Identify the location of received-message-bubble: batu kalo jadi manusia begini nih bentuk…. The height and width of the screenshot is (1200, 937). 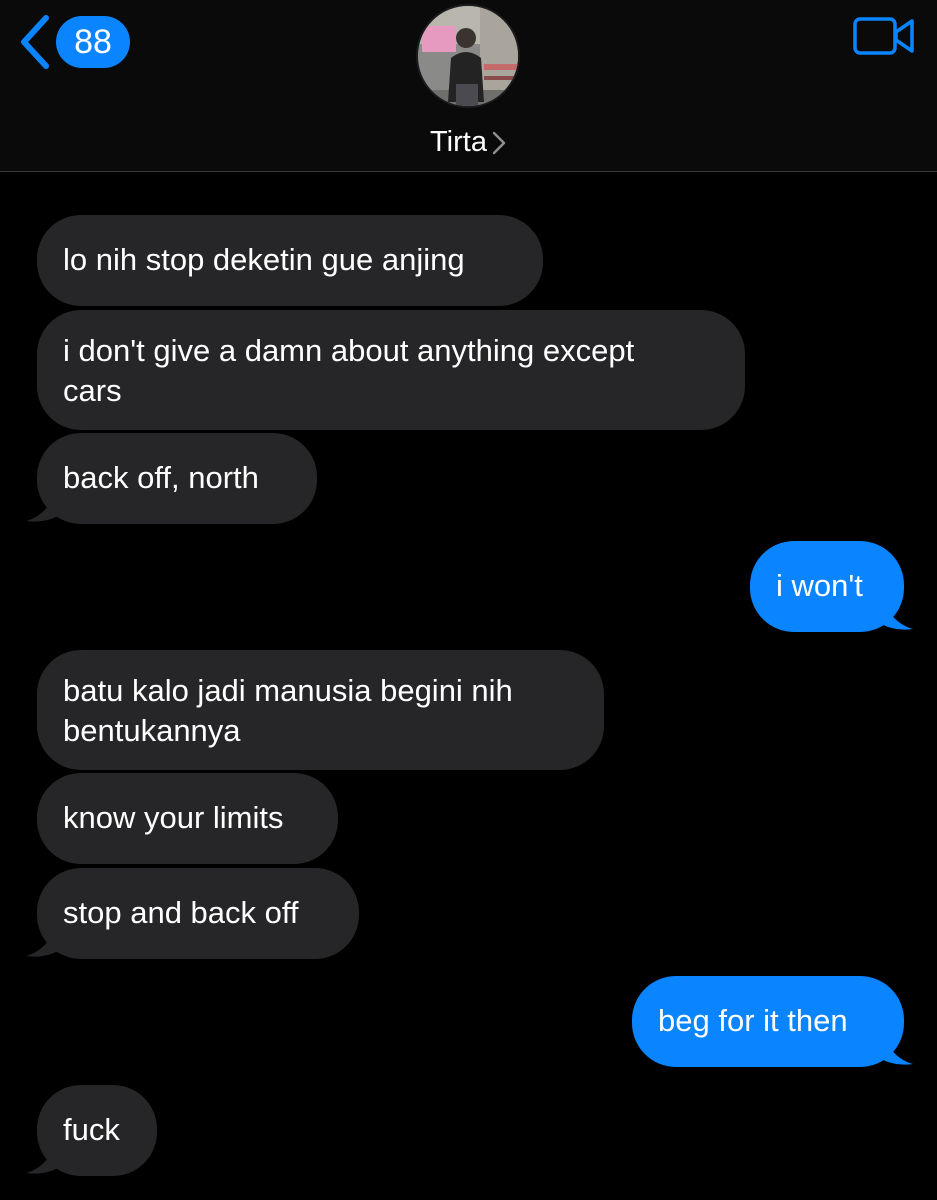
(320, 710).